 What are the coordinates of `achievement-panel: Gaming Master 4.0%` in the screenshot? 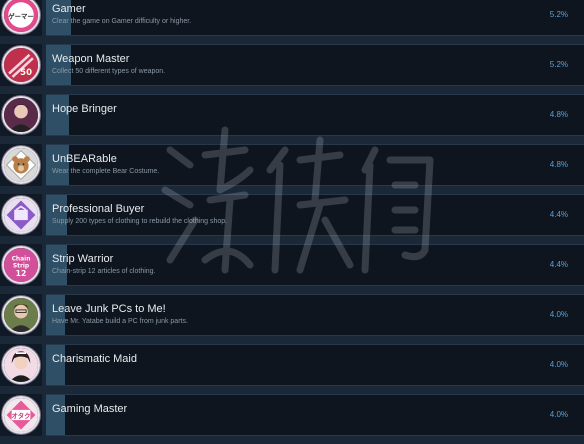 It's located at (315, 415).